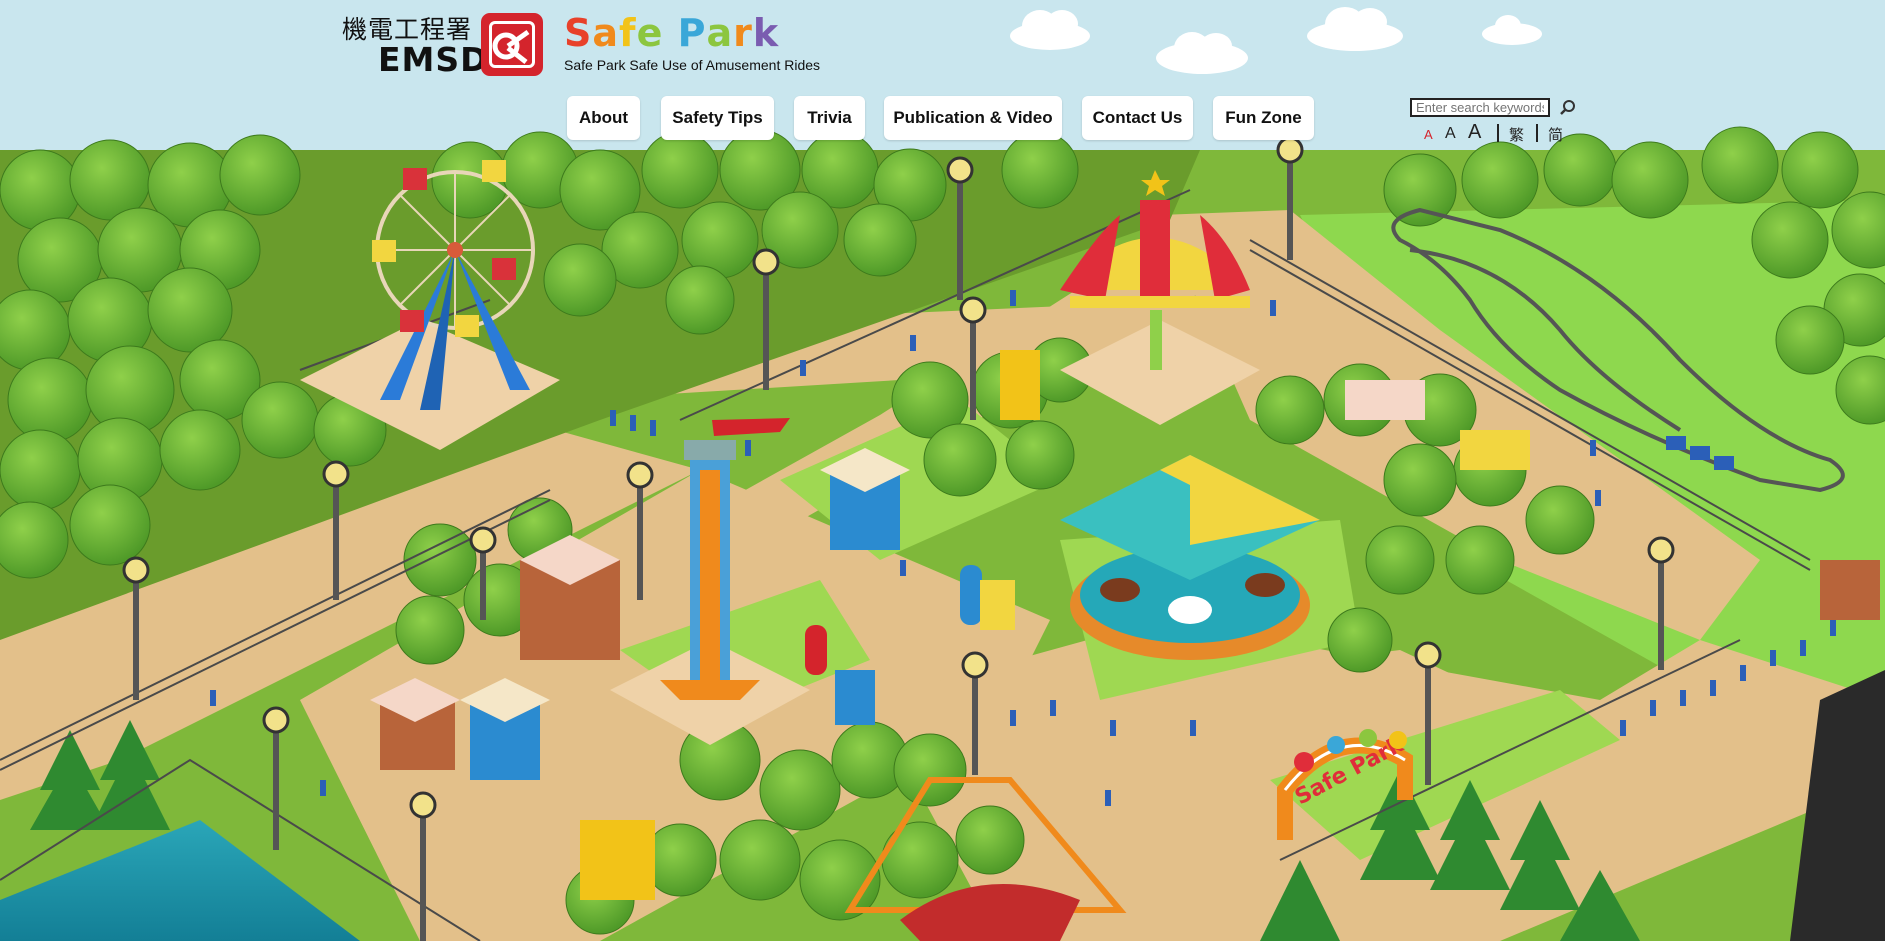 The image size is (1885, 941). Describe the element at coordinates (1568, 108) in the screenshot. I see `search-icon` at that location.